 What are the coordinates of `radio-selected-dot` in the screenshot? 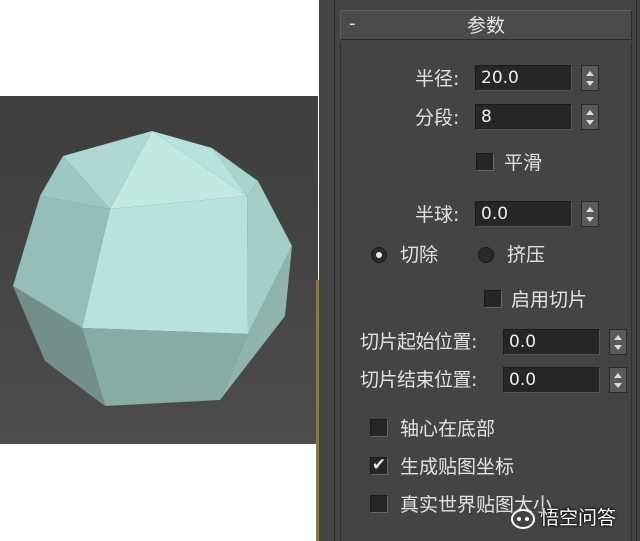 It's located at (379, 255).